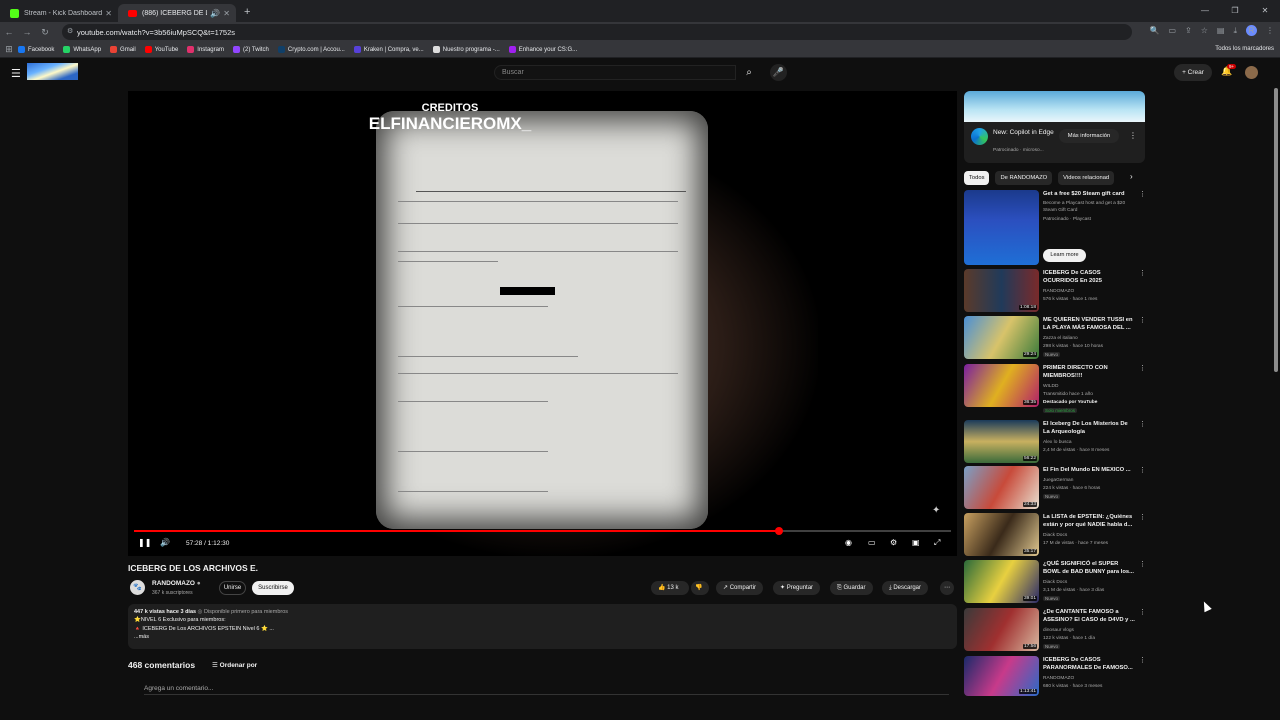 This screenshot has width=1280, height=720. Describe the element at coordinates (70, 31) in the screenshot. I see `site-info-icon: ⚙` at that location.